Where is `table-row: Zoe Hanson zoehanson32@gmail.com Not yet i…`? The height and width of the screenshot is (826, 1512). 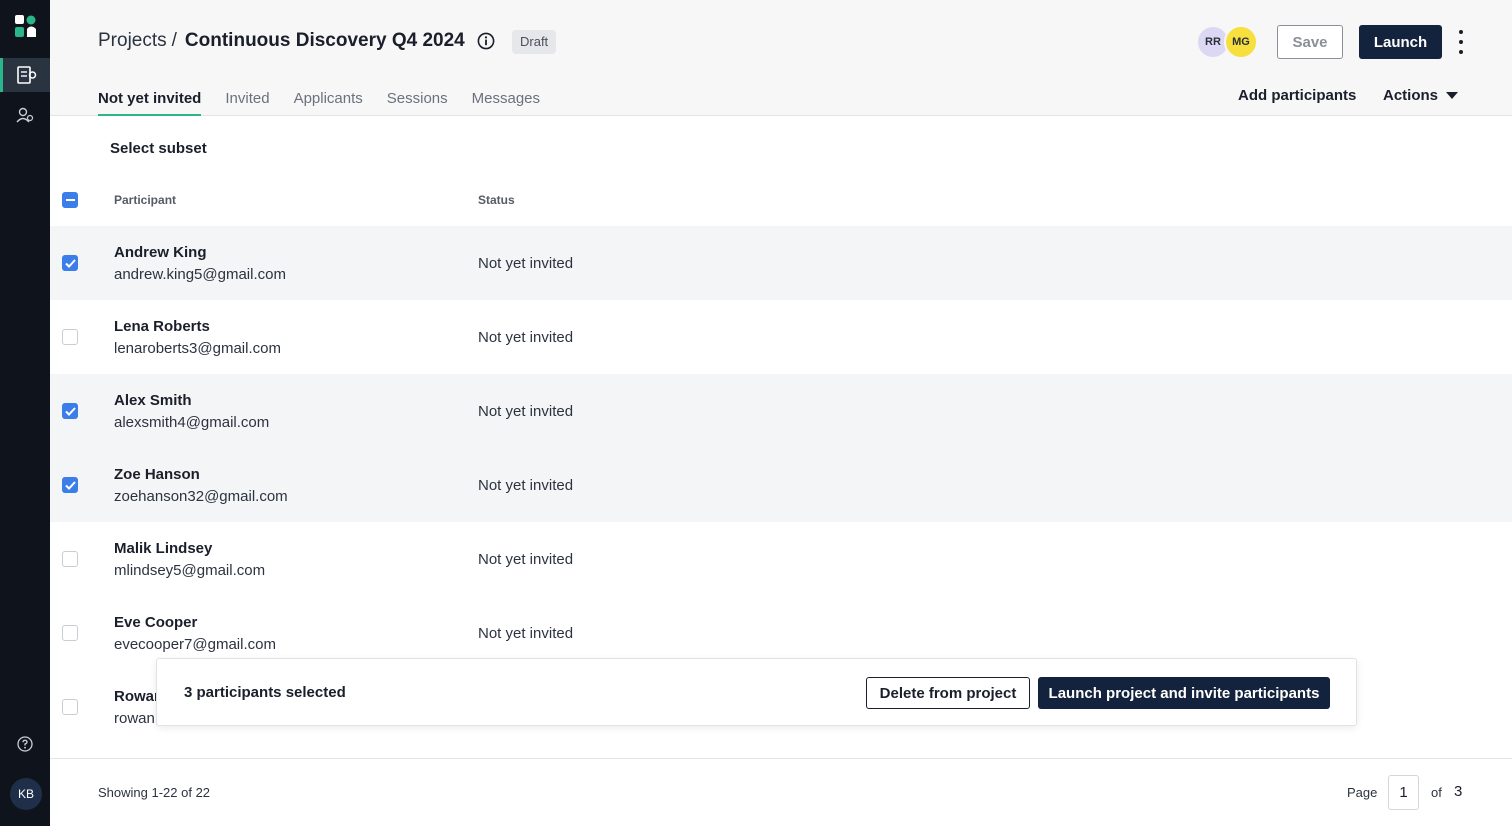 table-row: Zoe Hanson zoehanson32@gmail.com Not yet i… is located at coordinates (781, 485).